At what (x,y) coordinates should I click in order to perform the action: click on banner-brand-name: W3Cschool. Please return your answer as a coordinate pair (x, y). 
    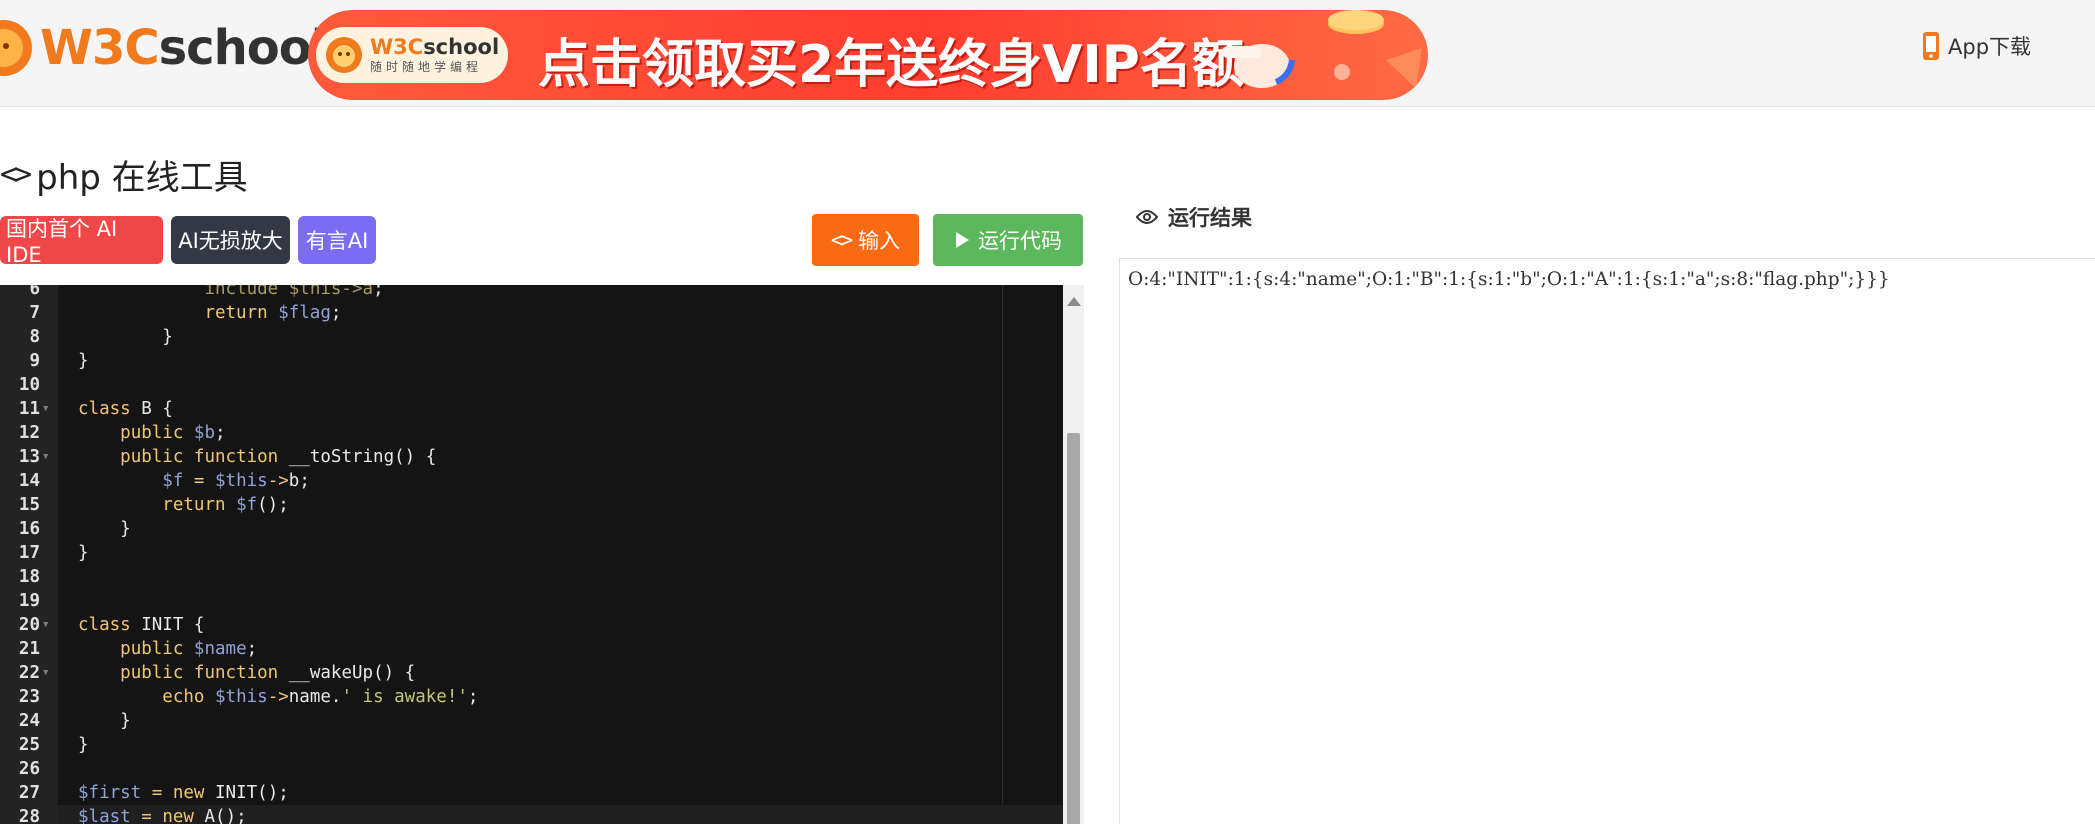
    Looking at the image, I should click on (435, 46).